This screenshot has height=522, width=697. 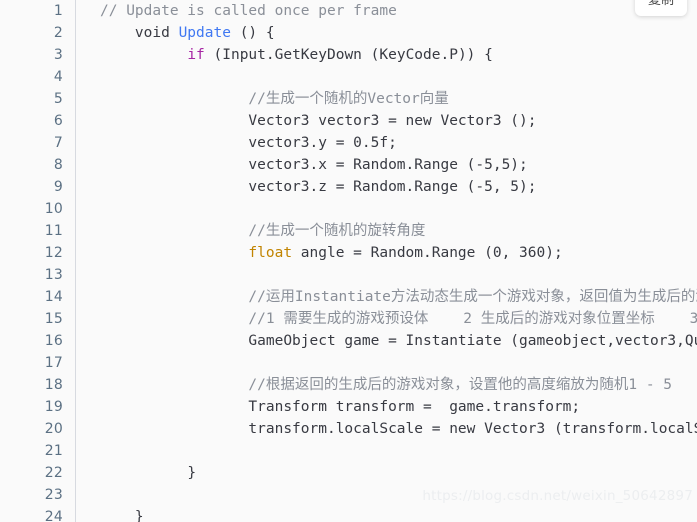 I want to click on line-number: 3, so click(x=58, y=55).